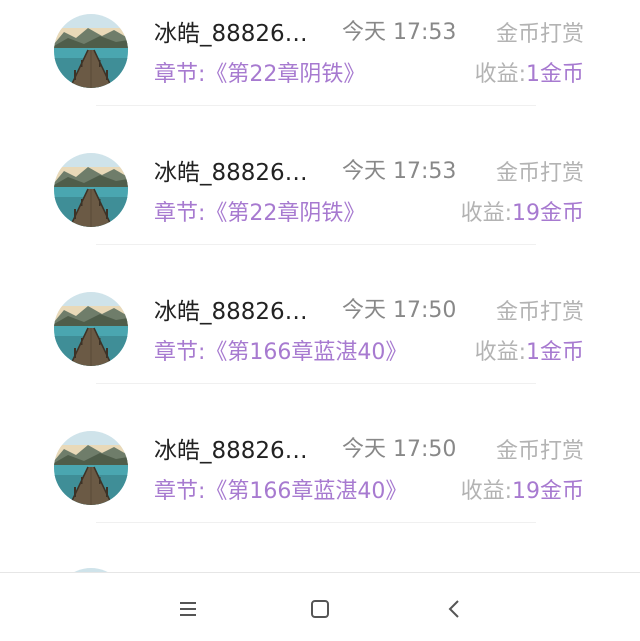 This screenshot has height=641, width=640. What do you see at coordinates (188, 609) in the screenshot?
I see `menu-icon` at bounding box center [188, 609].